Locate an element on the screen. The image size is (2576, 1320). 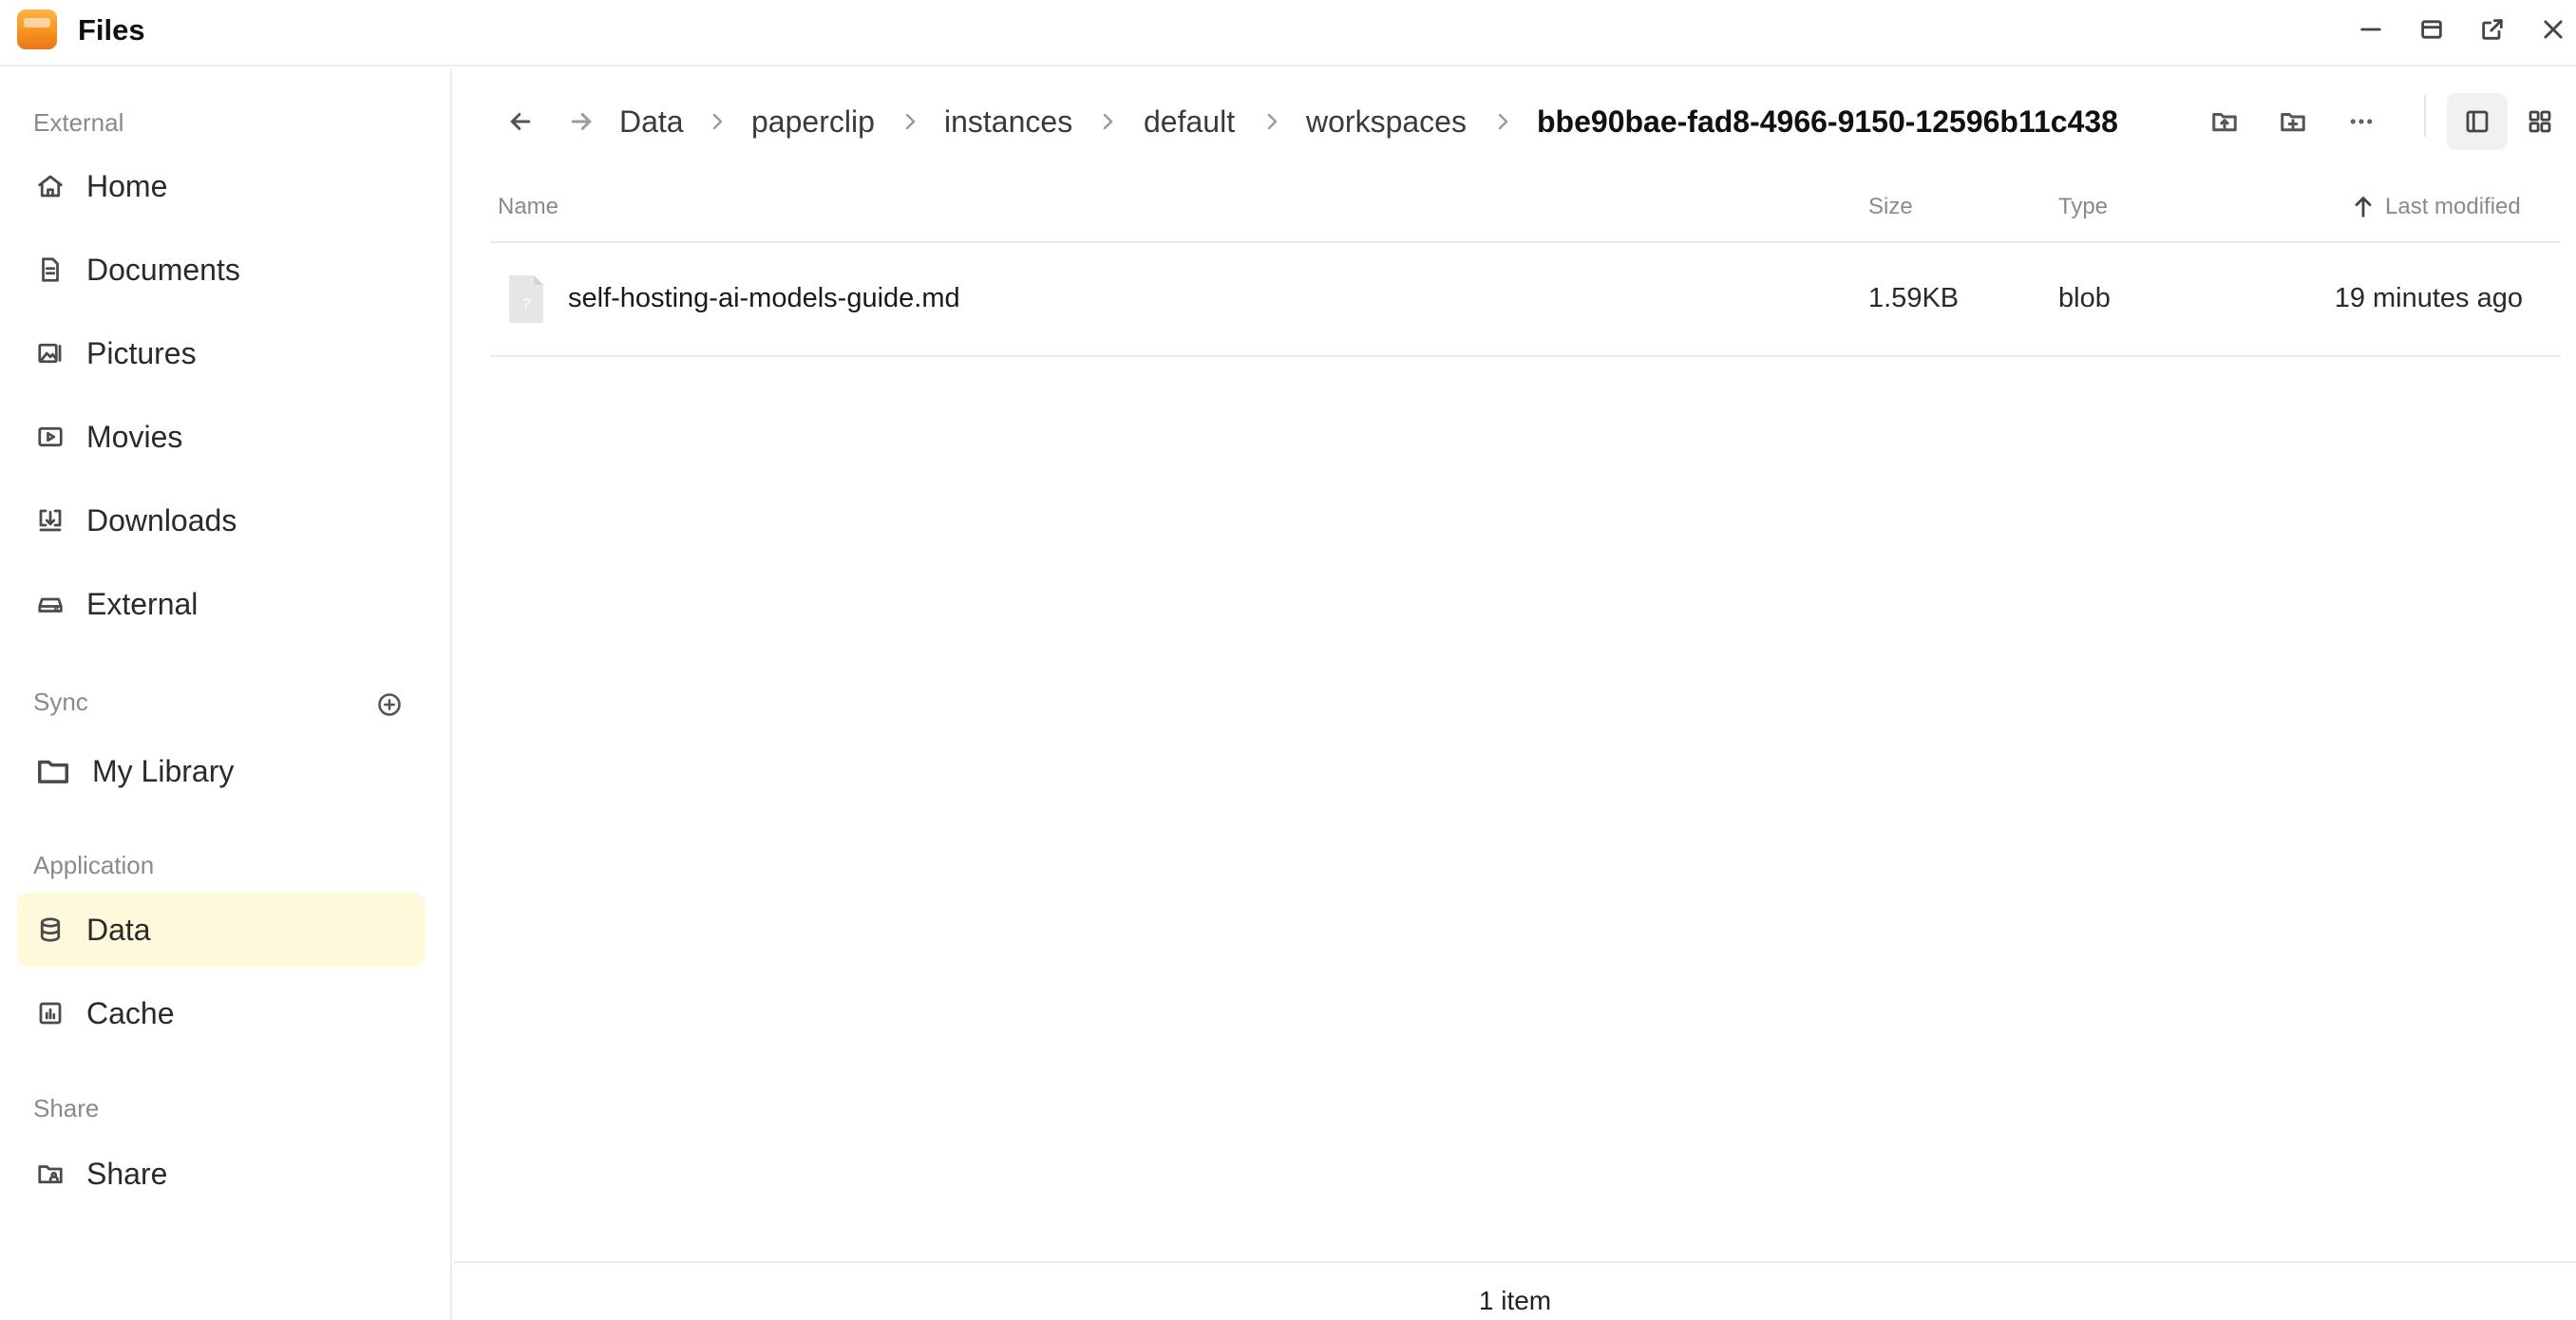
sidebar-item-label: External is located at coordinates (142, 603).